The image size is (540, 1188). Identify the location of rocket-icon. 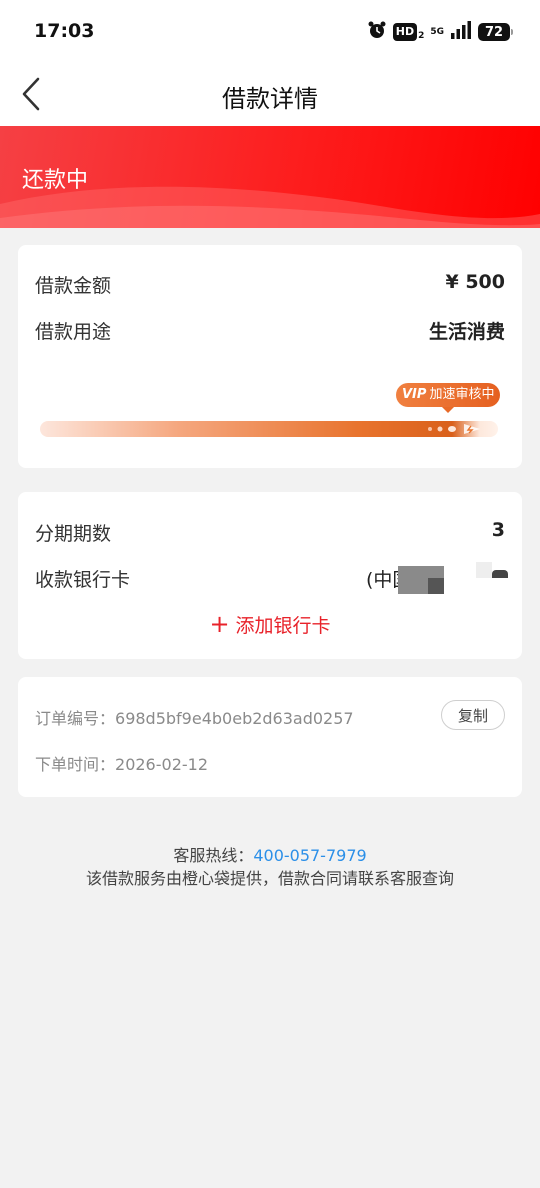
(454, 429).